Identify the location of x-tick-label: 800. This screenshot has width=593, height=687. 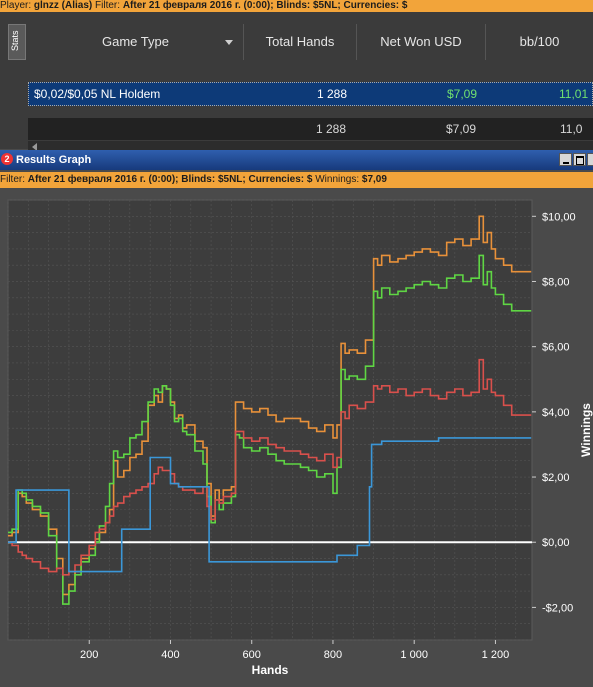
(333, 655).